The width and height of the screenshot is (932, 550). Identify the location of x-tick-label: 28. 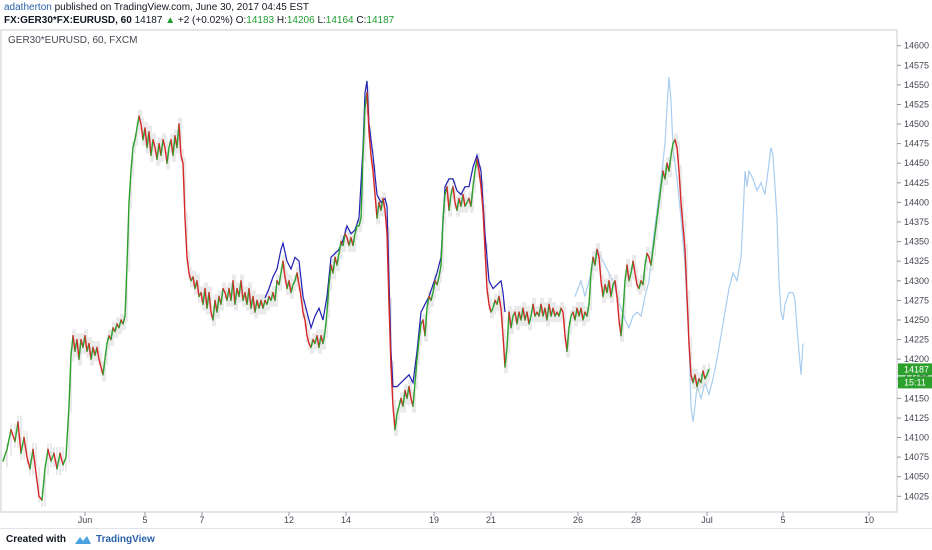
(636, 519).